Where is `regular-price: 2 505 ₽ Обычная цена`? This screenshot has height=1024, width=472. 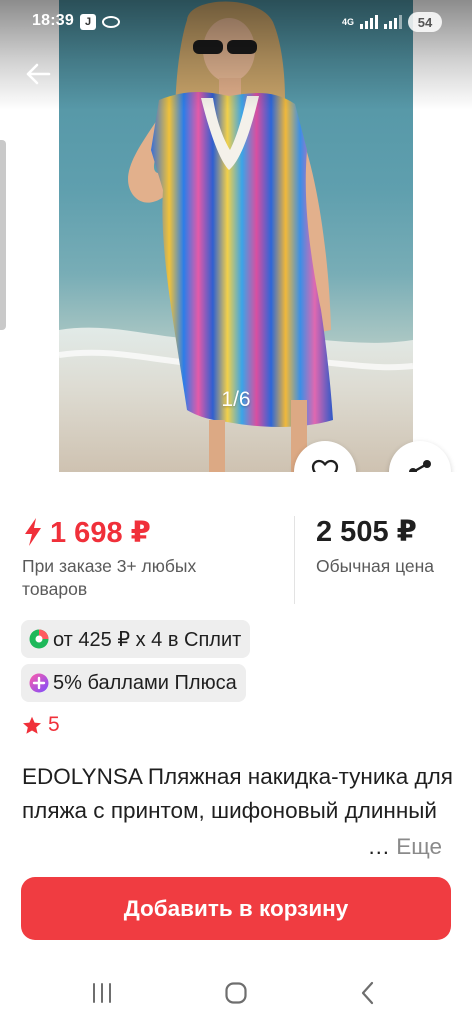 regular-price: 2 505 ₽ Обычная цена is located at coordinates (391, 544).